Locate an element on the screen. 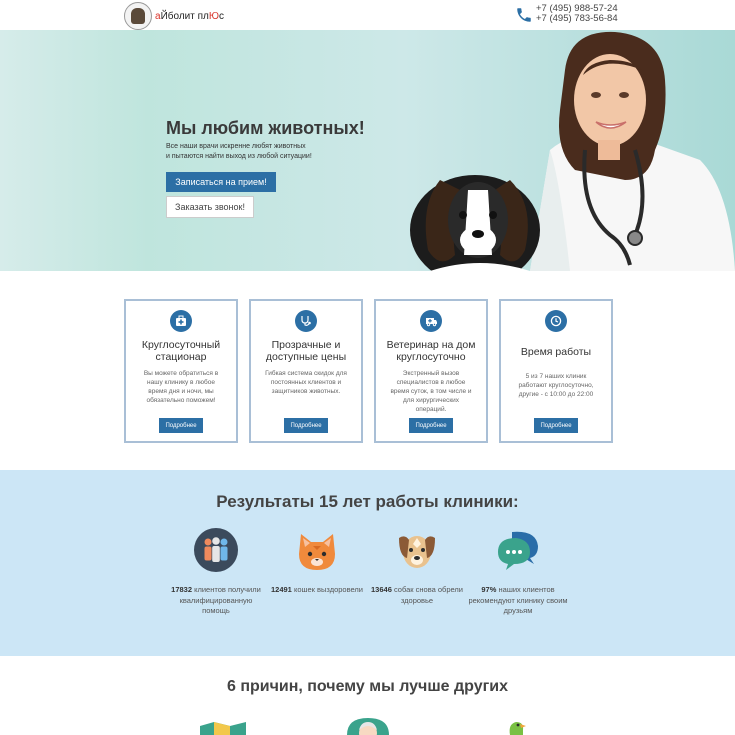 This screenshot has height=735, width=735. people-icon is located at coordinates (216, 550).